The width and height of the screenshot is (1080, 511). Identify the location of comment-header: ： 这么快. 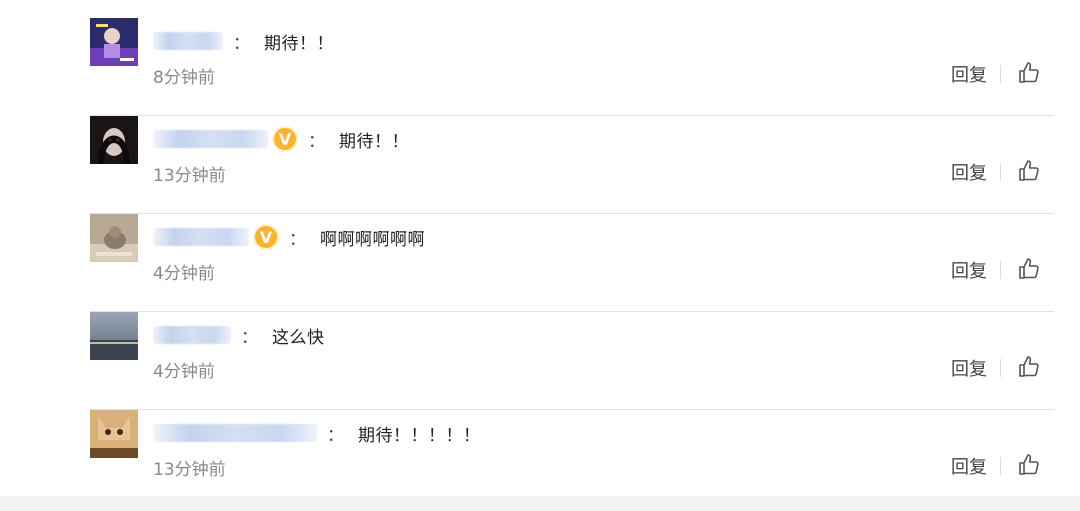
(239, 335).